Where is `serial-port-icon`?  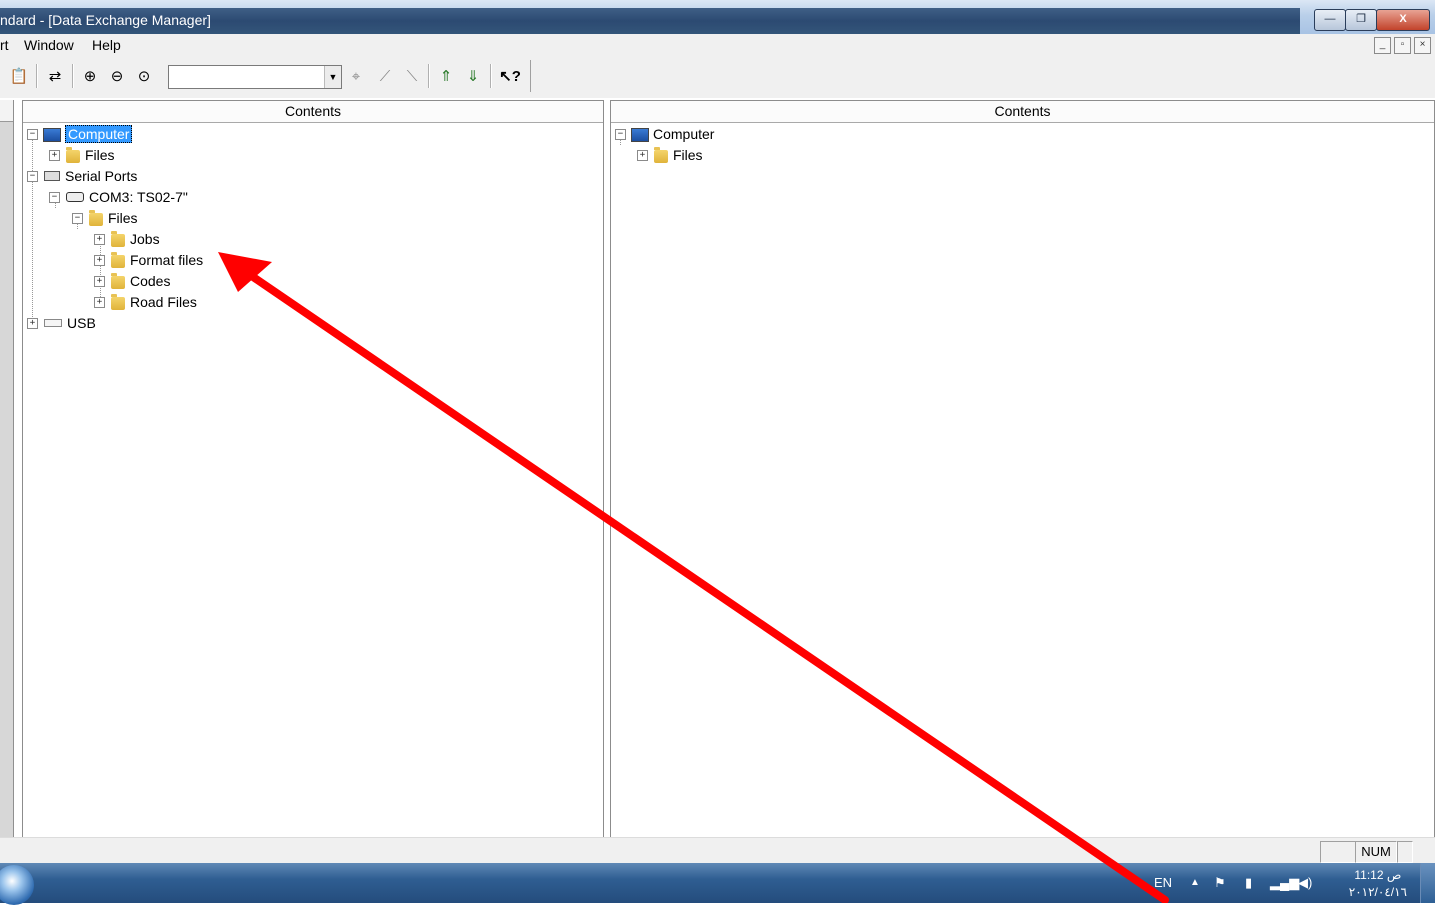
serial-port-icon is located at coordinates (52, 176).